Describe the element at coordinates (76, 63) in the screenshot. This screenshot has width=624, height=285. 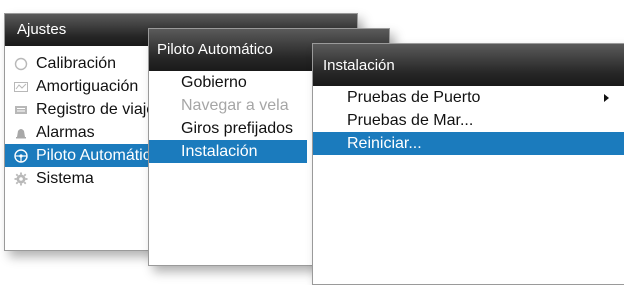
I see `menu-item-label: Calibración` at that location.